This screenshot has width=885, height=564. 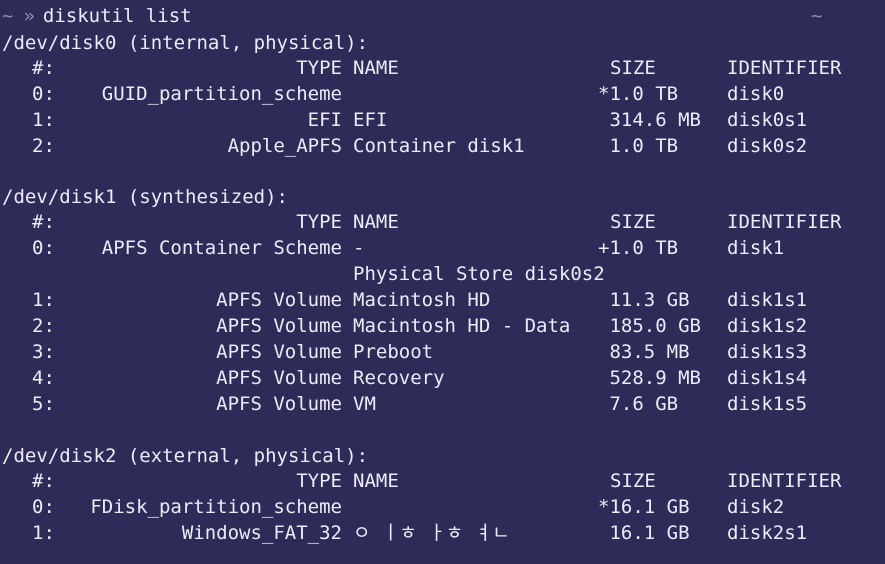 I want to click on partition-name: Container disk1, so click(x=439, y=146).